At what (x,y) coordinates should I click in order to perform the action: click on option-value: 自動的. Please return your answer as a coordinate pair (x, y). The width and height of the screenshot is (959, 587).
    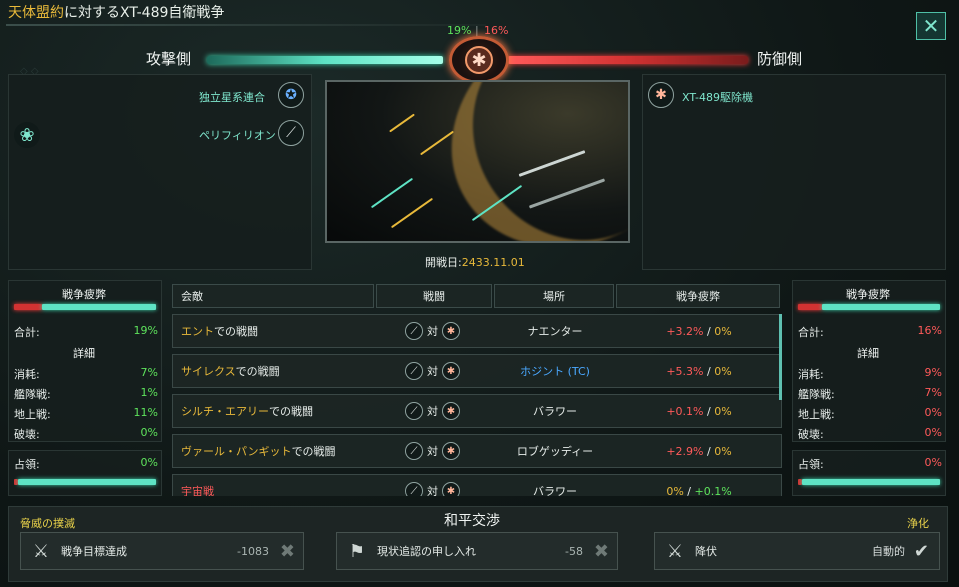
    Looking at the image, I should click on (888, 551).